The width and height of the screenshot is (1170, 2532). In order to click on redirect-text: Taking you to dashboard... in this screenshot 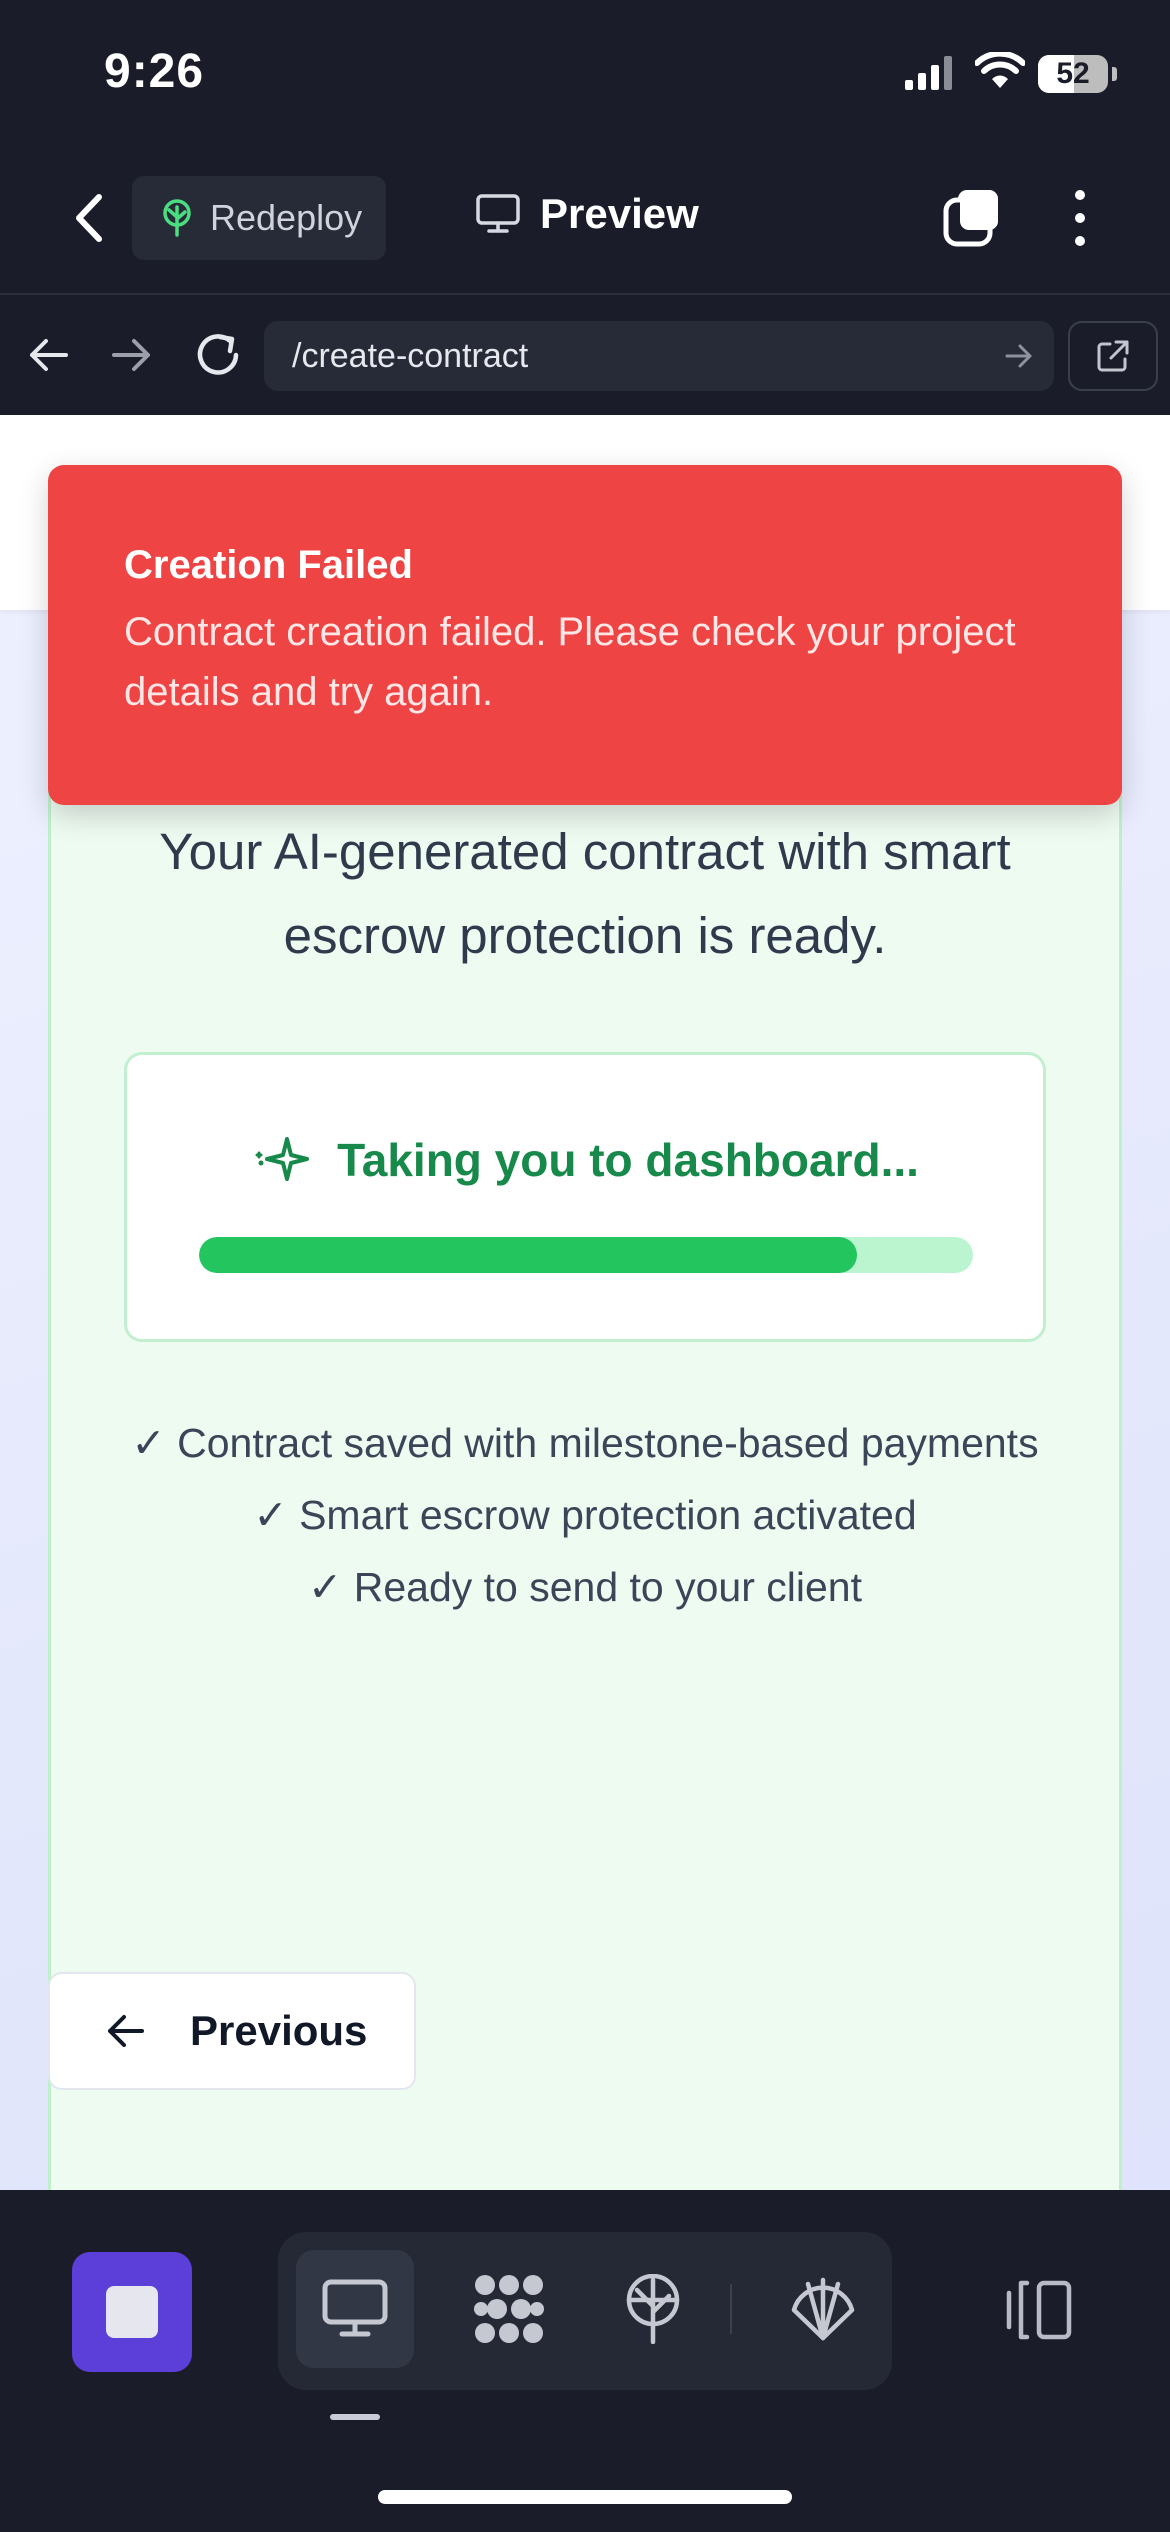, I will do `click(628, 1160)`.